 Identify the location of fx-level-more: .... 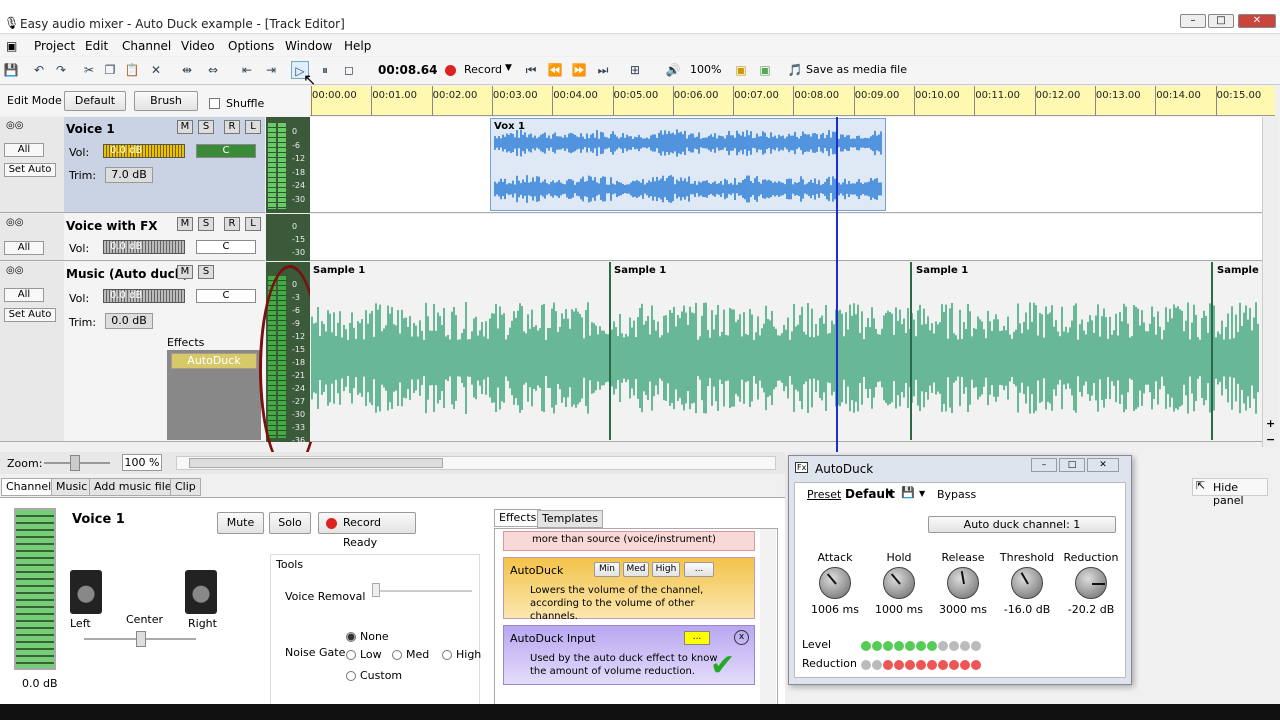
(699, 569).